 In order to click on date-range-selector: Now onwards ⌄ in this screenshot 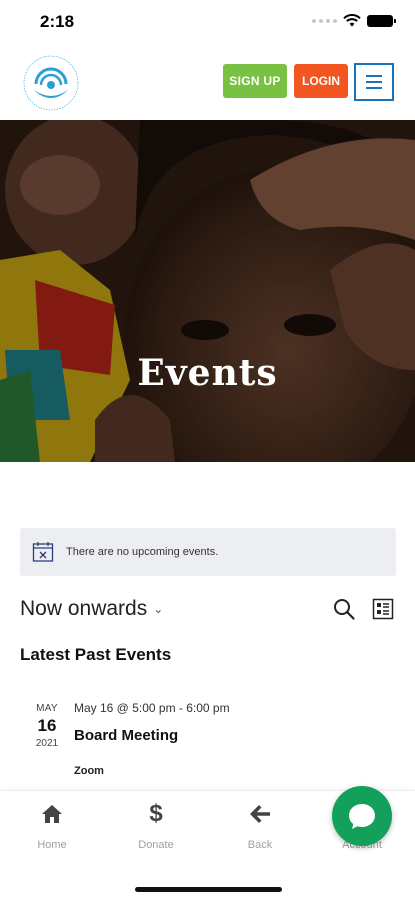, I will do `click(91, 609)`.